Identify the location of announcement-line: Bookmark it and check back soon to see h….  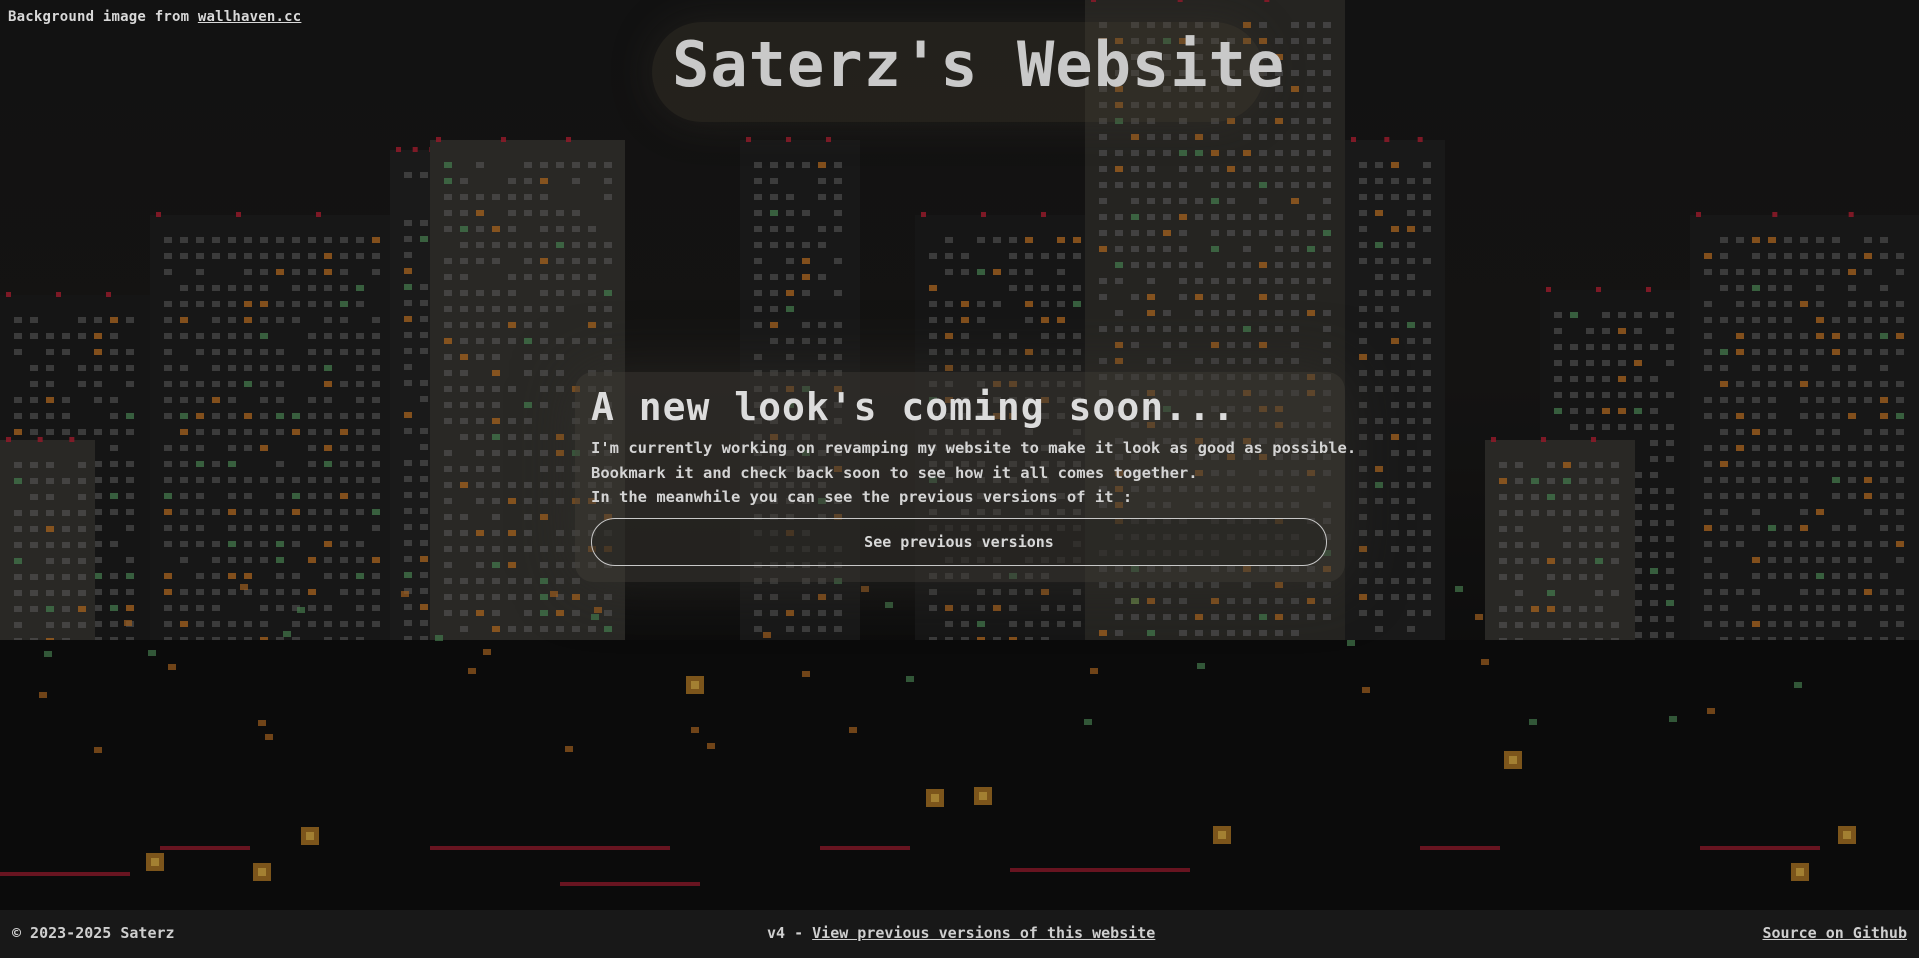
(894, 473).